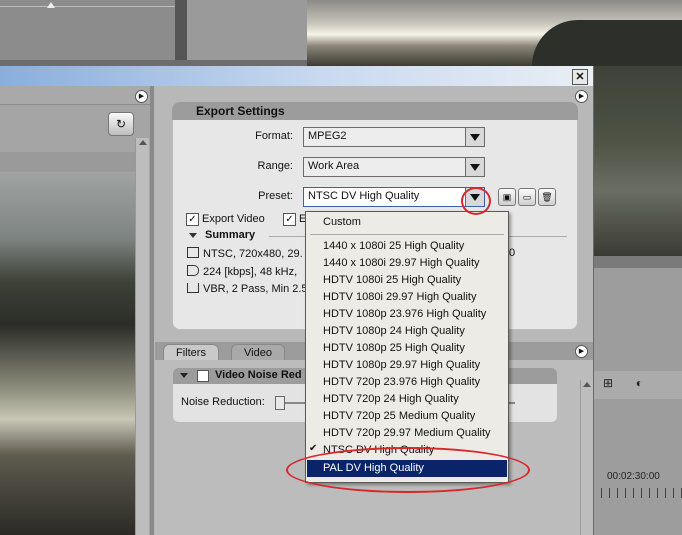  What do you see at coordinates (76, 95) in the screenshot?
I see `source-pane-header: ▶` at bounding box center [76, 95].